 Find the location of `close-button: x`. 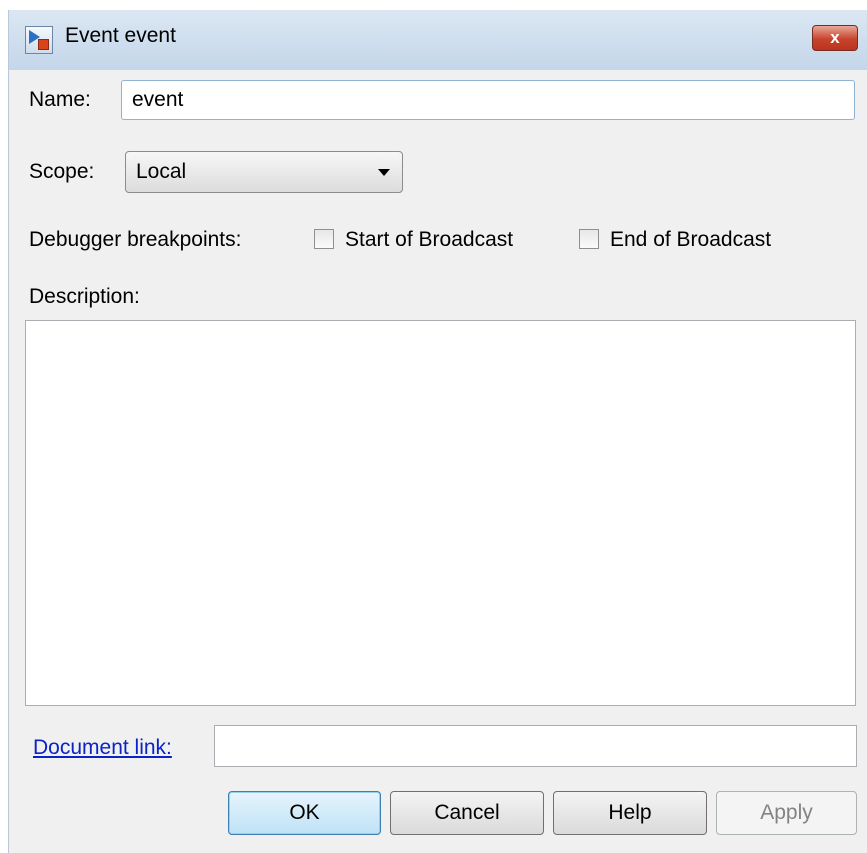

close-button: x is located at coordinates (835, 38).